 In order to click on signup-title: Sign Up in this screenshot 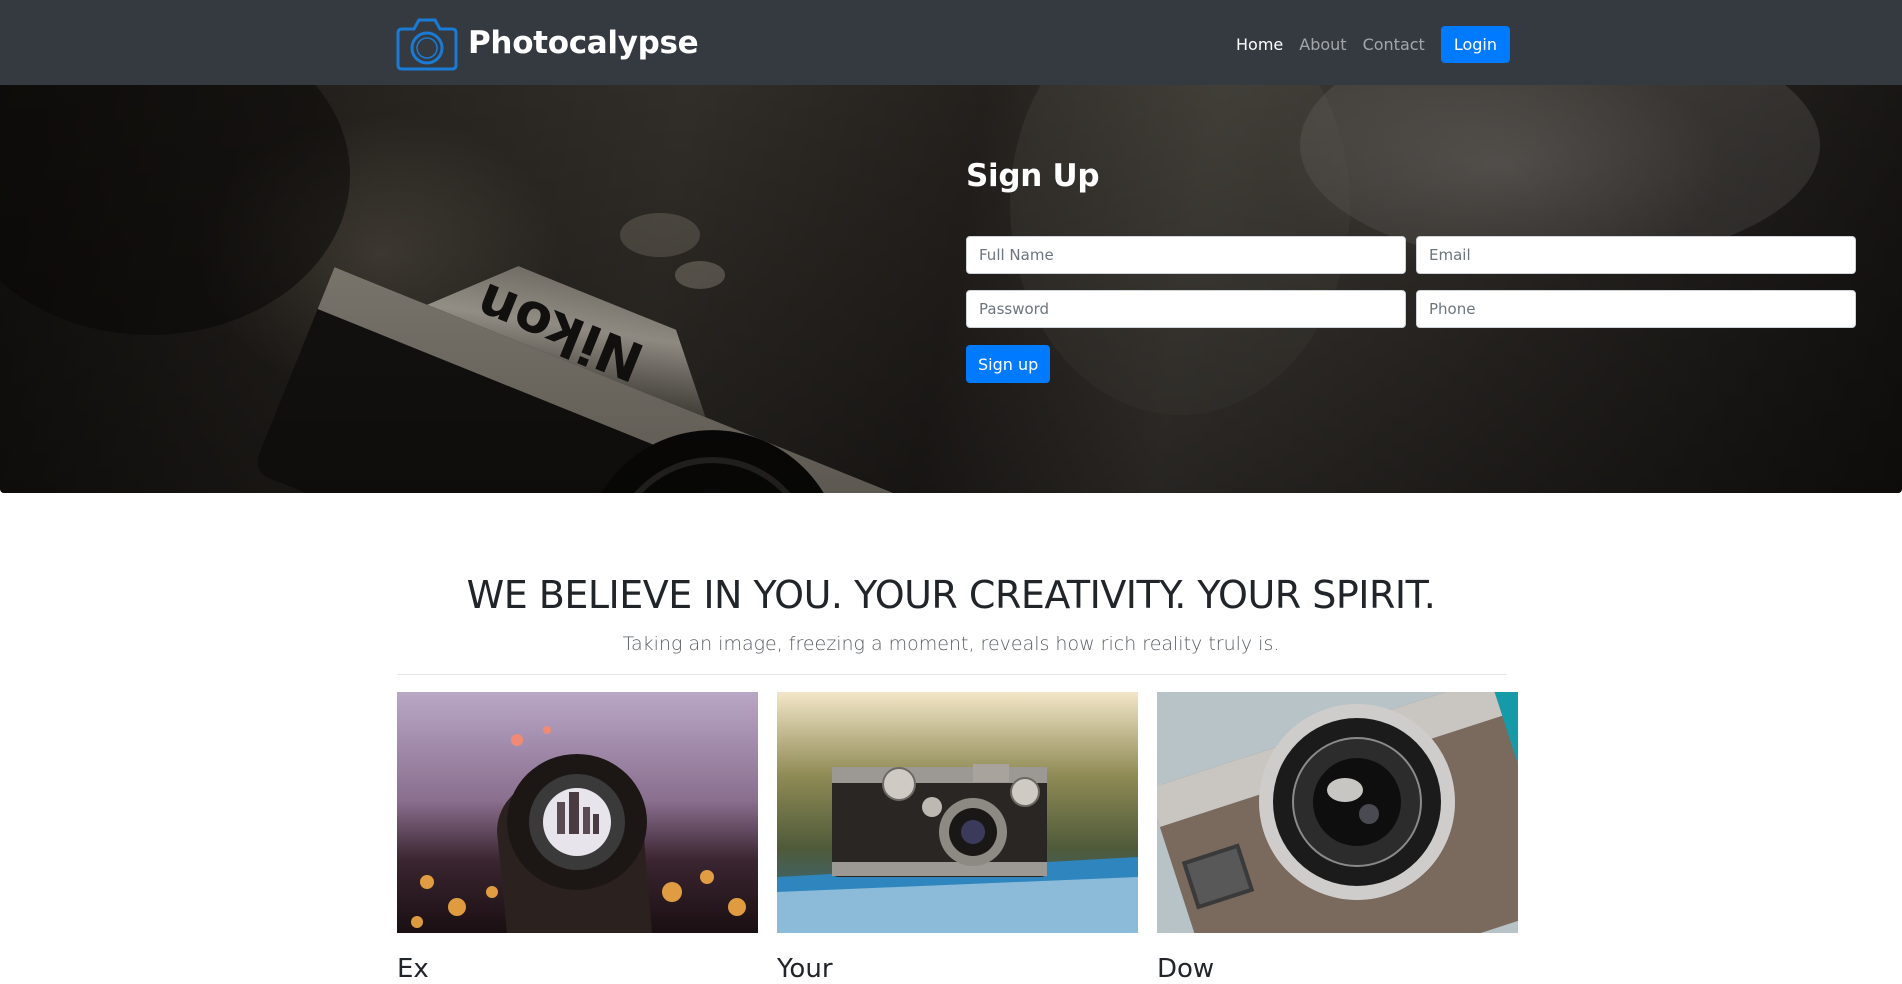, I will do `click(1033, 176)`.